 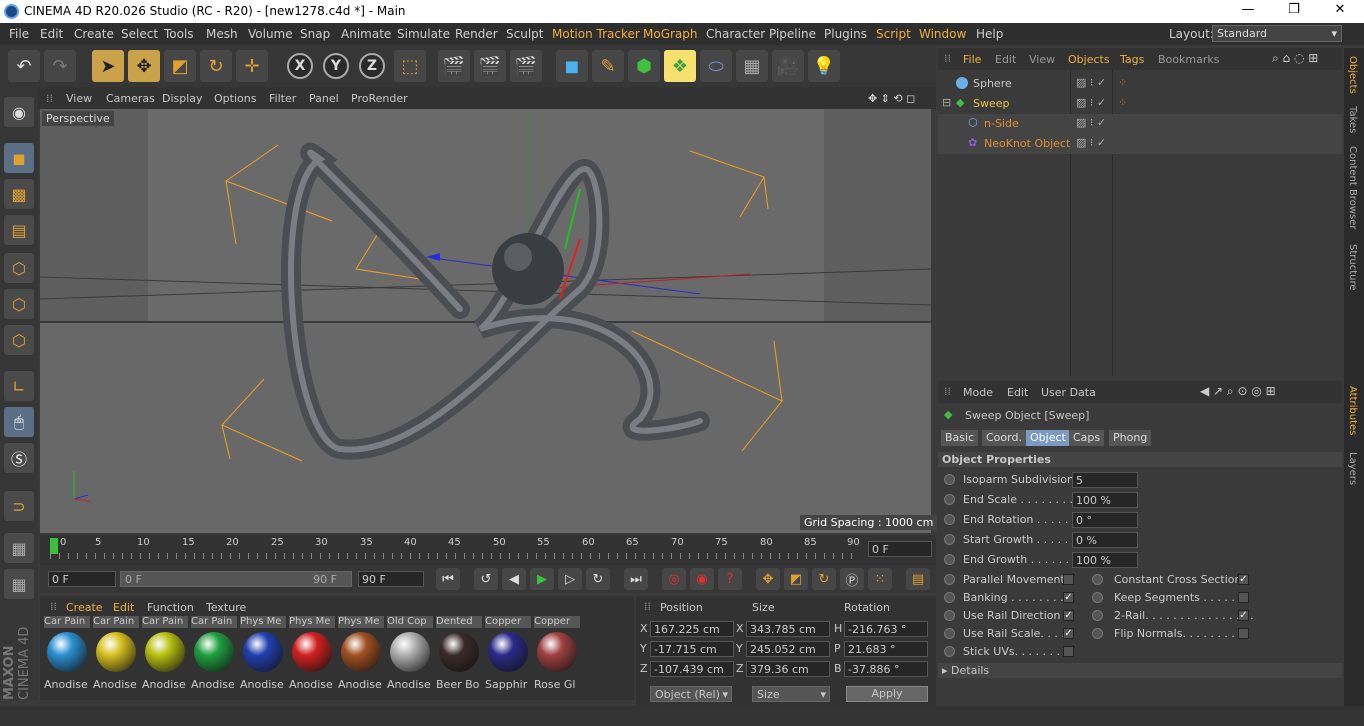 I want to click on obj-menu-edit: Edit, so click(x=1005, y=59).